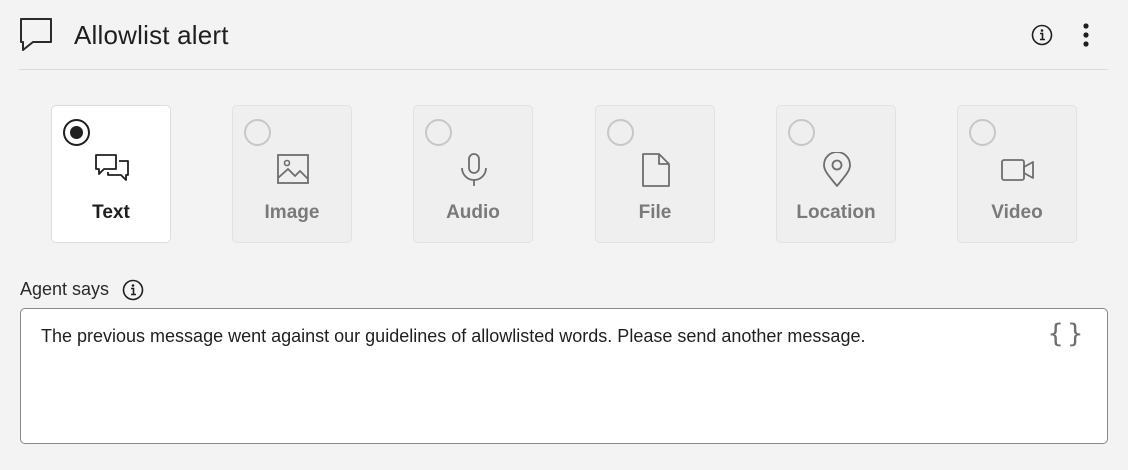 Image resolution: width=1128 pixels, height=470 pixels. I want to click on type-label: Text, so click(111, 212).